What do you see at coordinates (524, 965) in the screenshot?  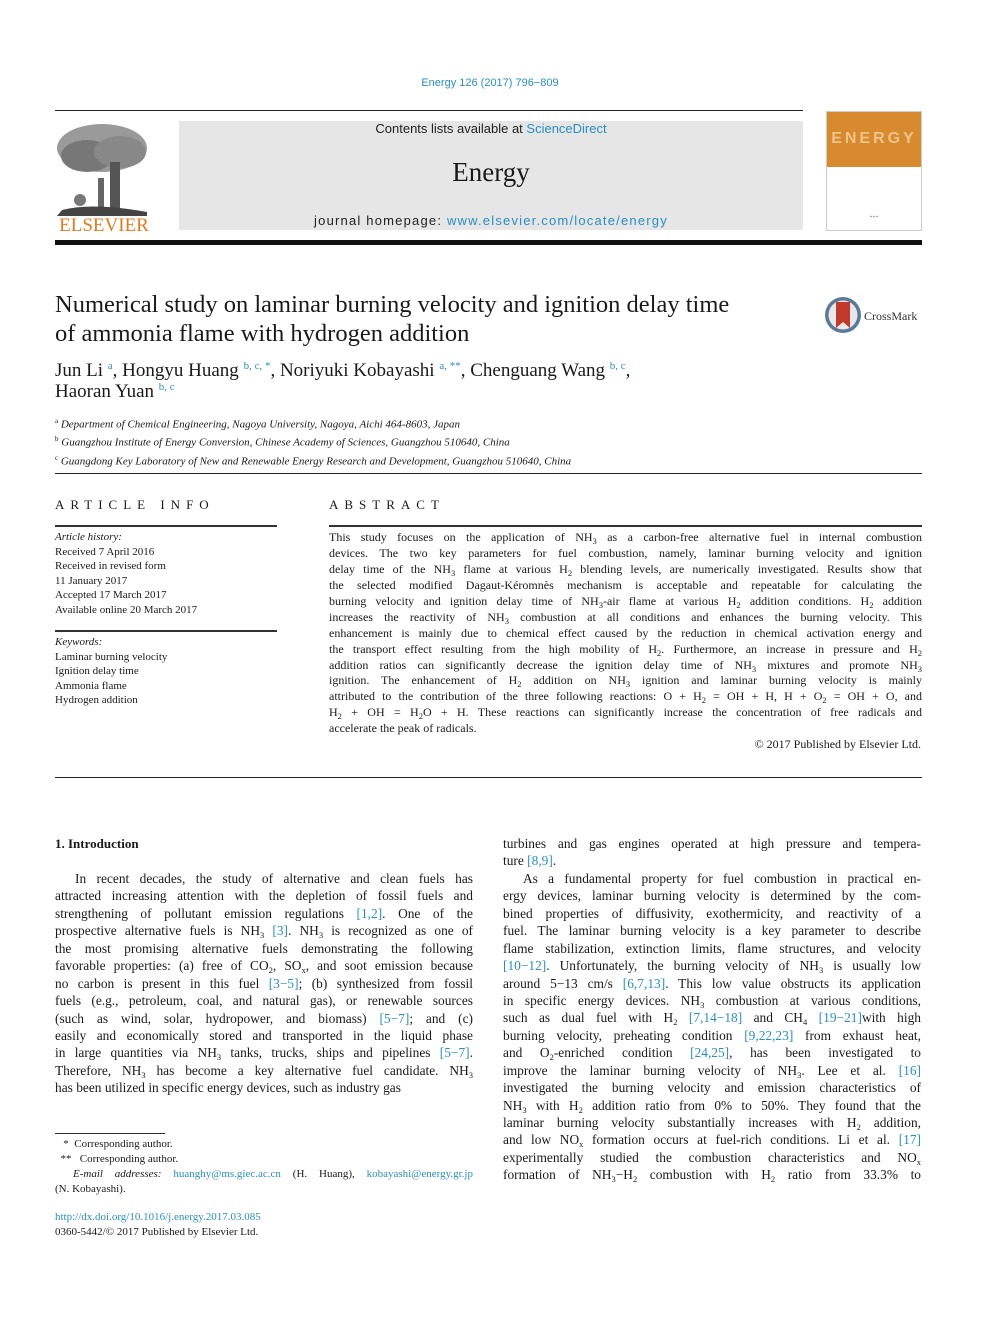 I see `citation-link: [10−12]` at bounding box center [524, 965].